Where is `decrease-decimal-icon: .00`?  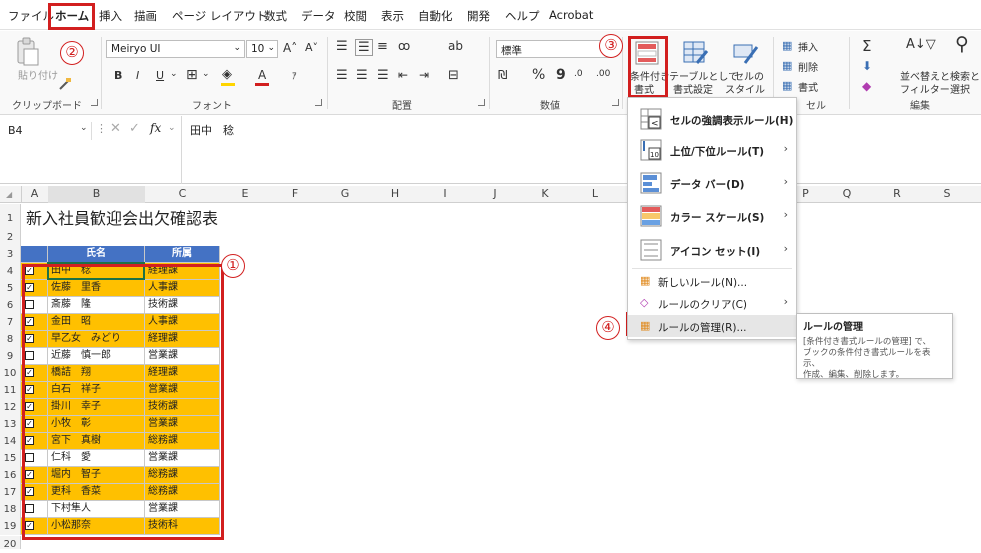
decrease-decimal-icon: .00 is located at coordinates (603, 74).